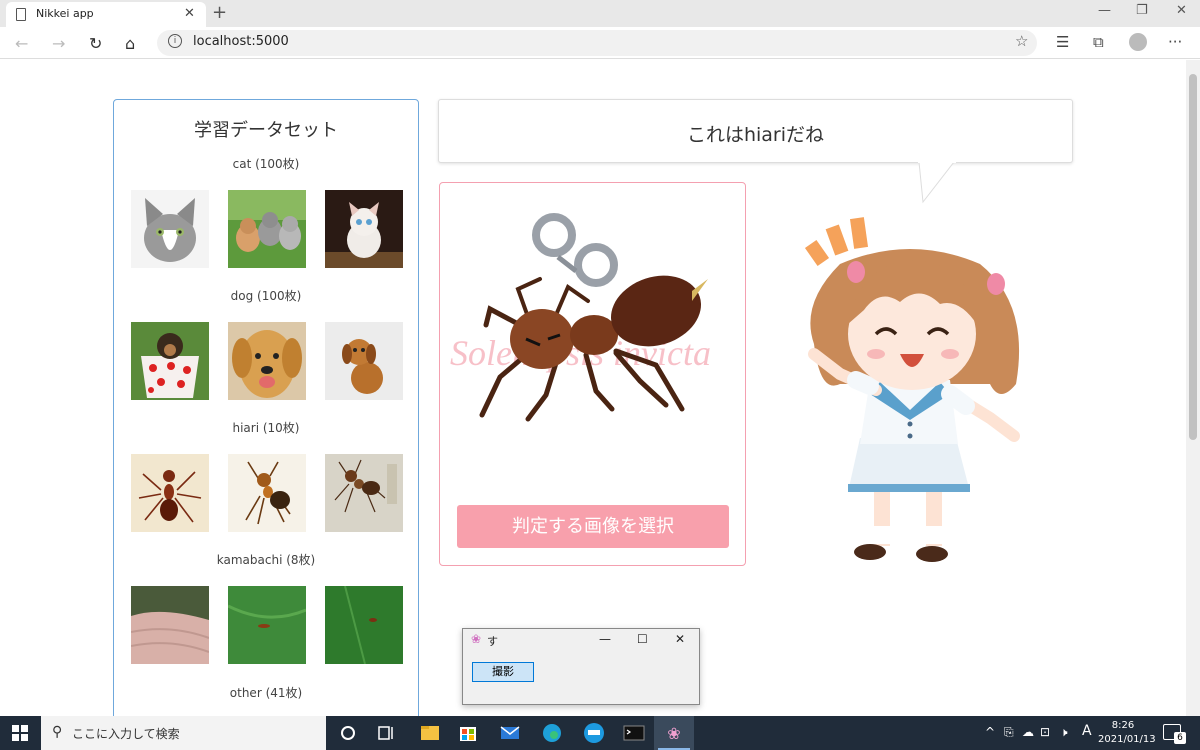 Image resolution: width=1200 pixels, height=750 pixels. I want to click on shoot-button: 撮影, so click(503, 672).